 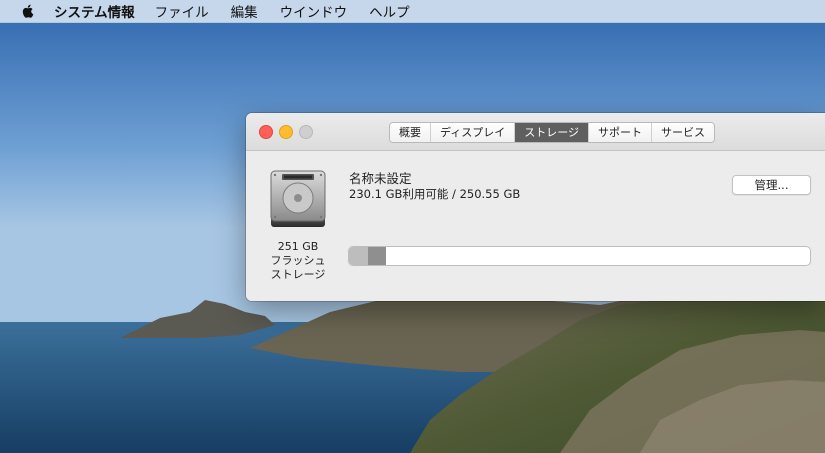 I want to click on tab-bar: 概要 ディスプレイ ストレージ サポート サービス, so click(x=552, y=132).